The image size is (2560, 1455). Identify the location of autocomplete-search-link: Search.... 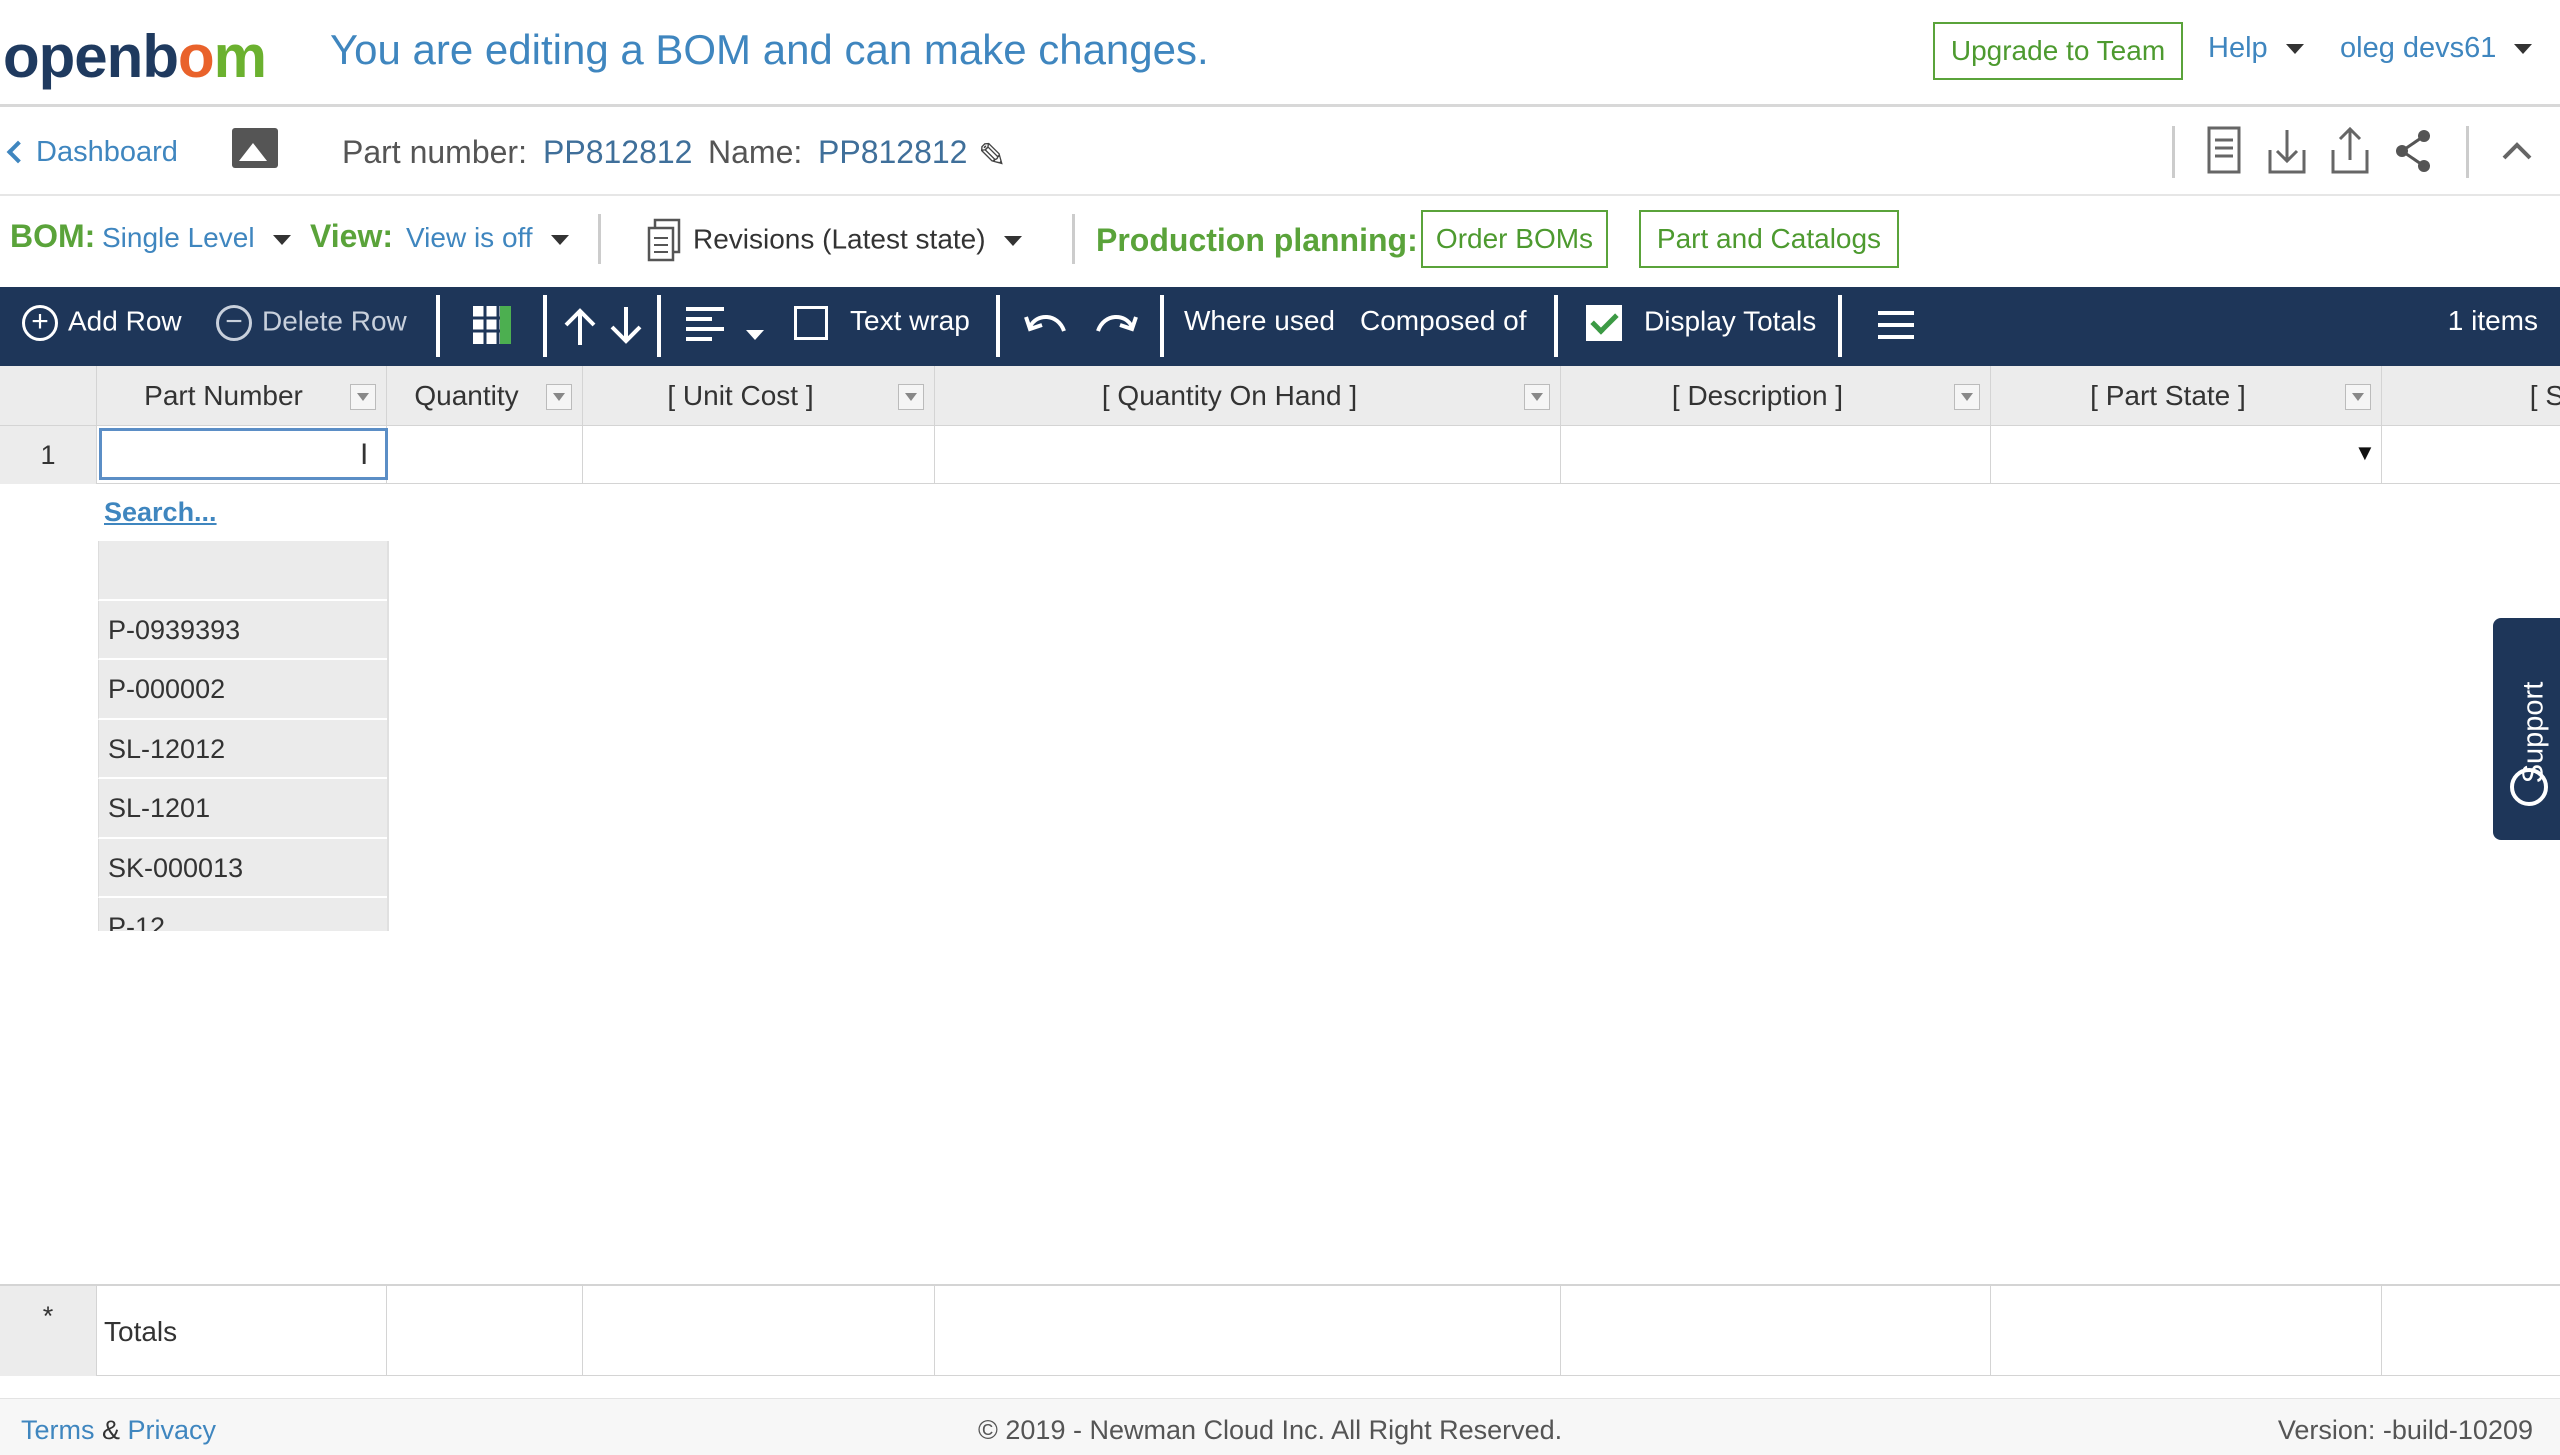
(160, 512).